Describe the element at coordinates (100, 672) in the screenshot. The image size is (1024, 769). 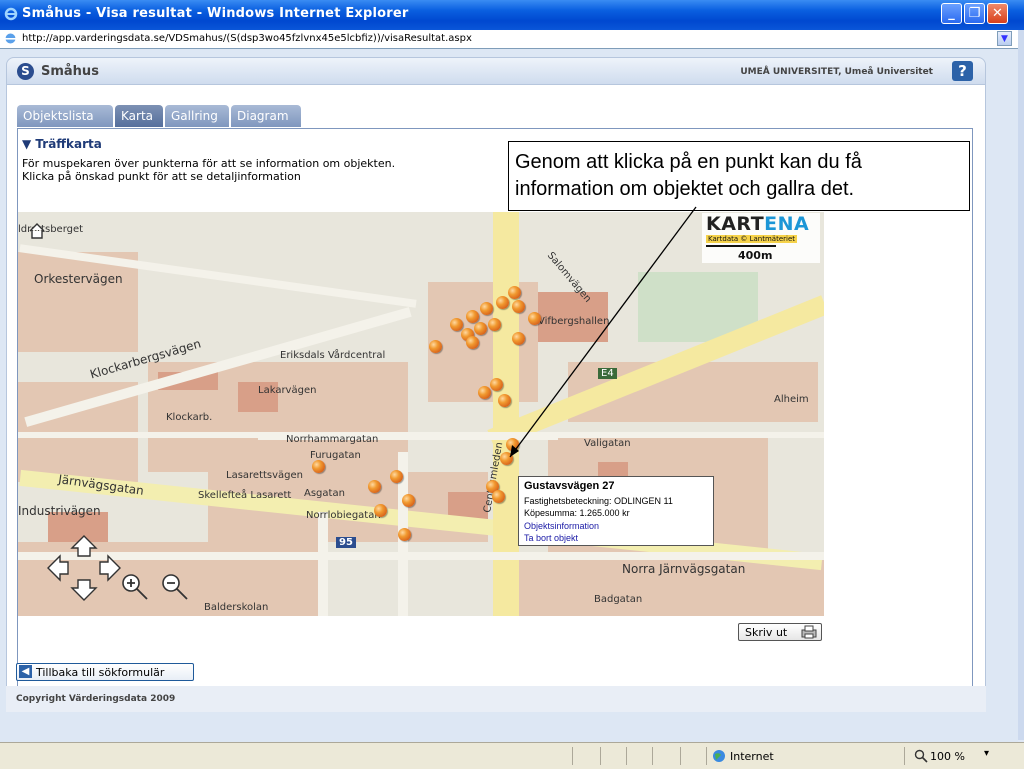
I see `back-label: Tillbaka till sökformulär` at that location.